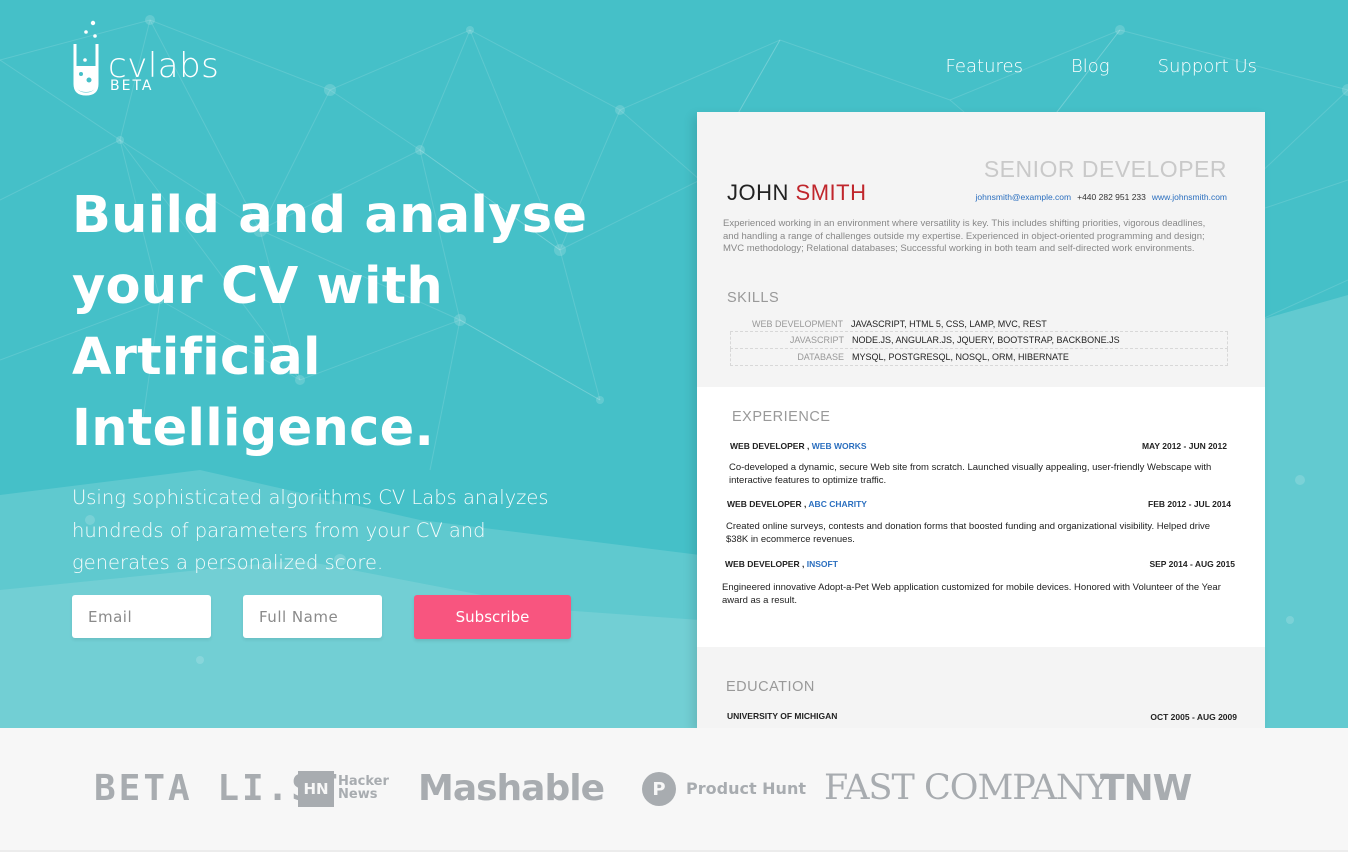 The width and height of the screenshot is (1348, 852). I want to click on skill-category: JAVASCRIPT, so click(816, 340).